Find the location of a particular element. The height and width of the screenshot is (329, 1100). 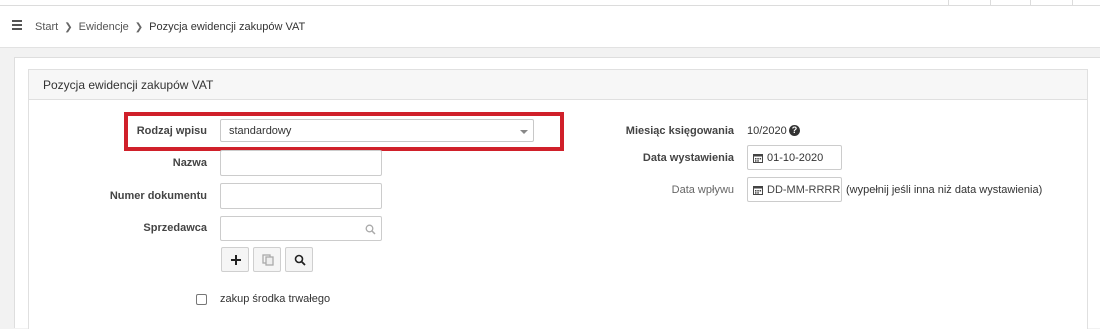

booking-month-value: 10/2020 is located at coordinates (767, 131).